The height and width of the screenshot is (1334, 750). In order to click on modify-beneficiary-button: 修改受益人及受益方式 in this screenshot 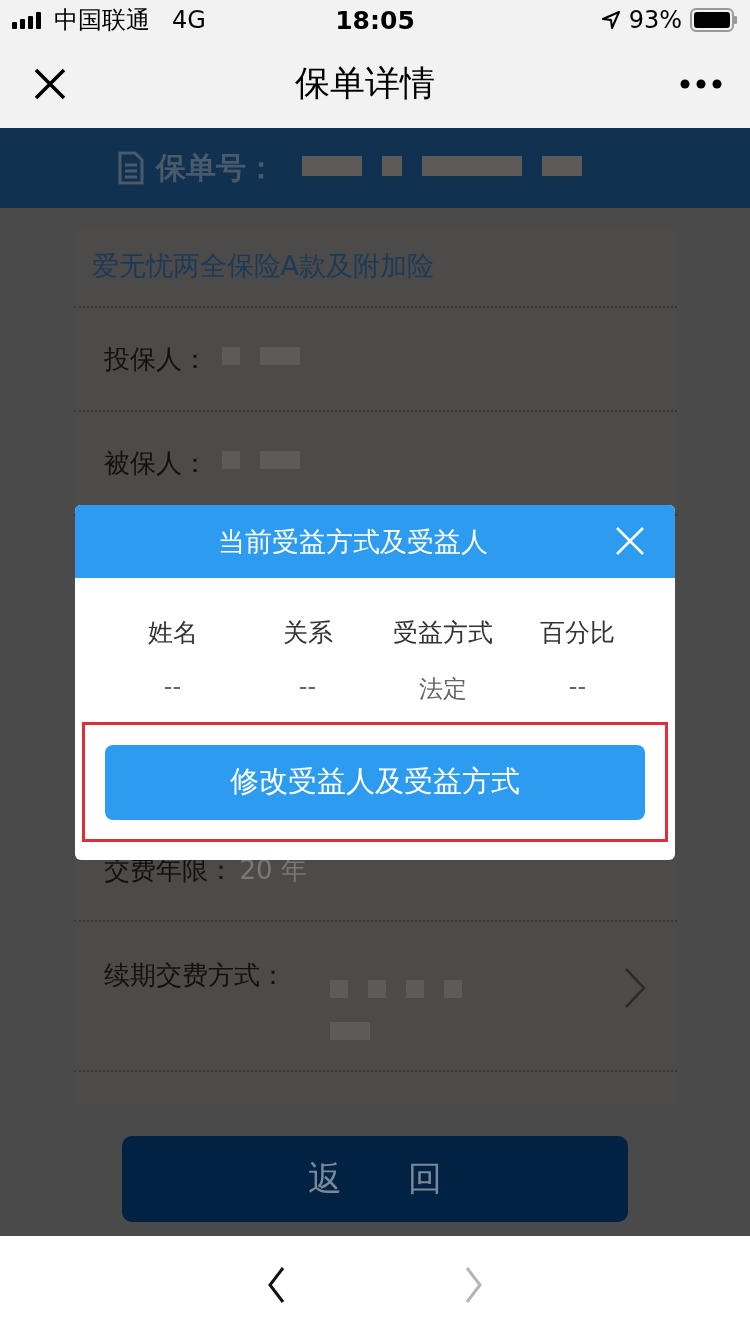, I will do `click(375, 782)`.